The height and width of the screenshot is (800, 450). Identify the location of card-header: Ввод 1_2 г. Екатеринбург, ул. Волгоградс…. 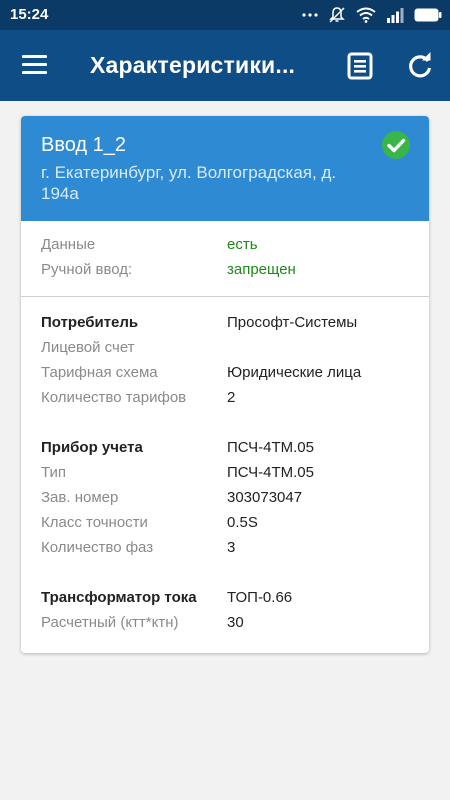
(225, 168).